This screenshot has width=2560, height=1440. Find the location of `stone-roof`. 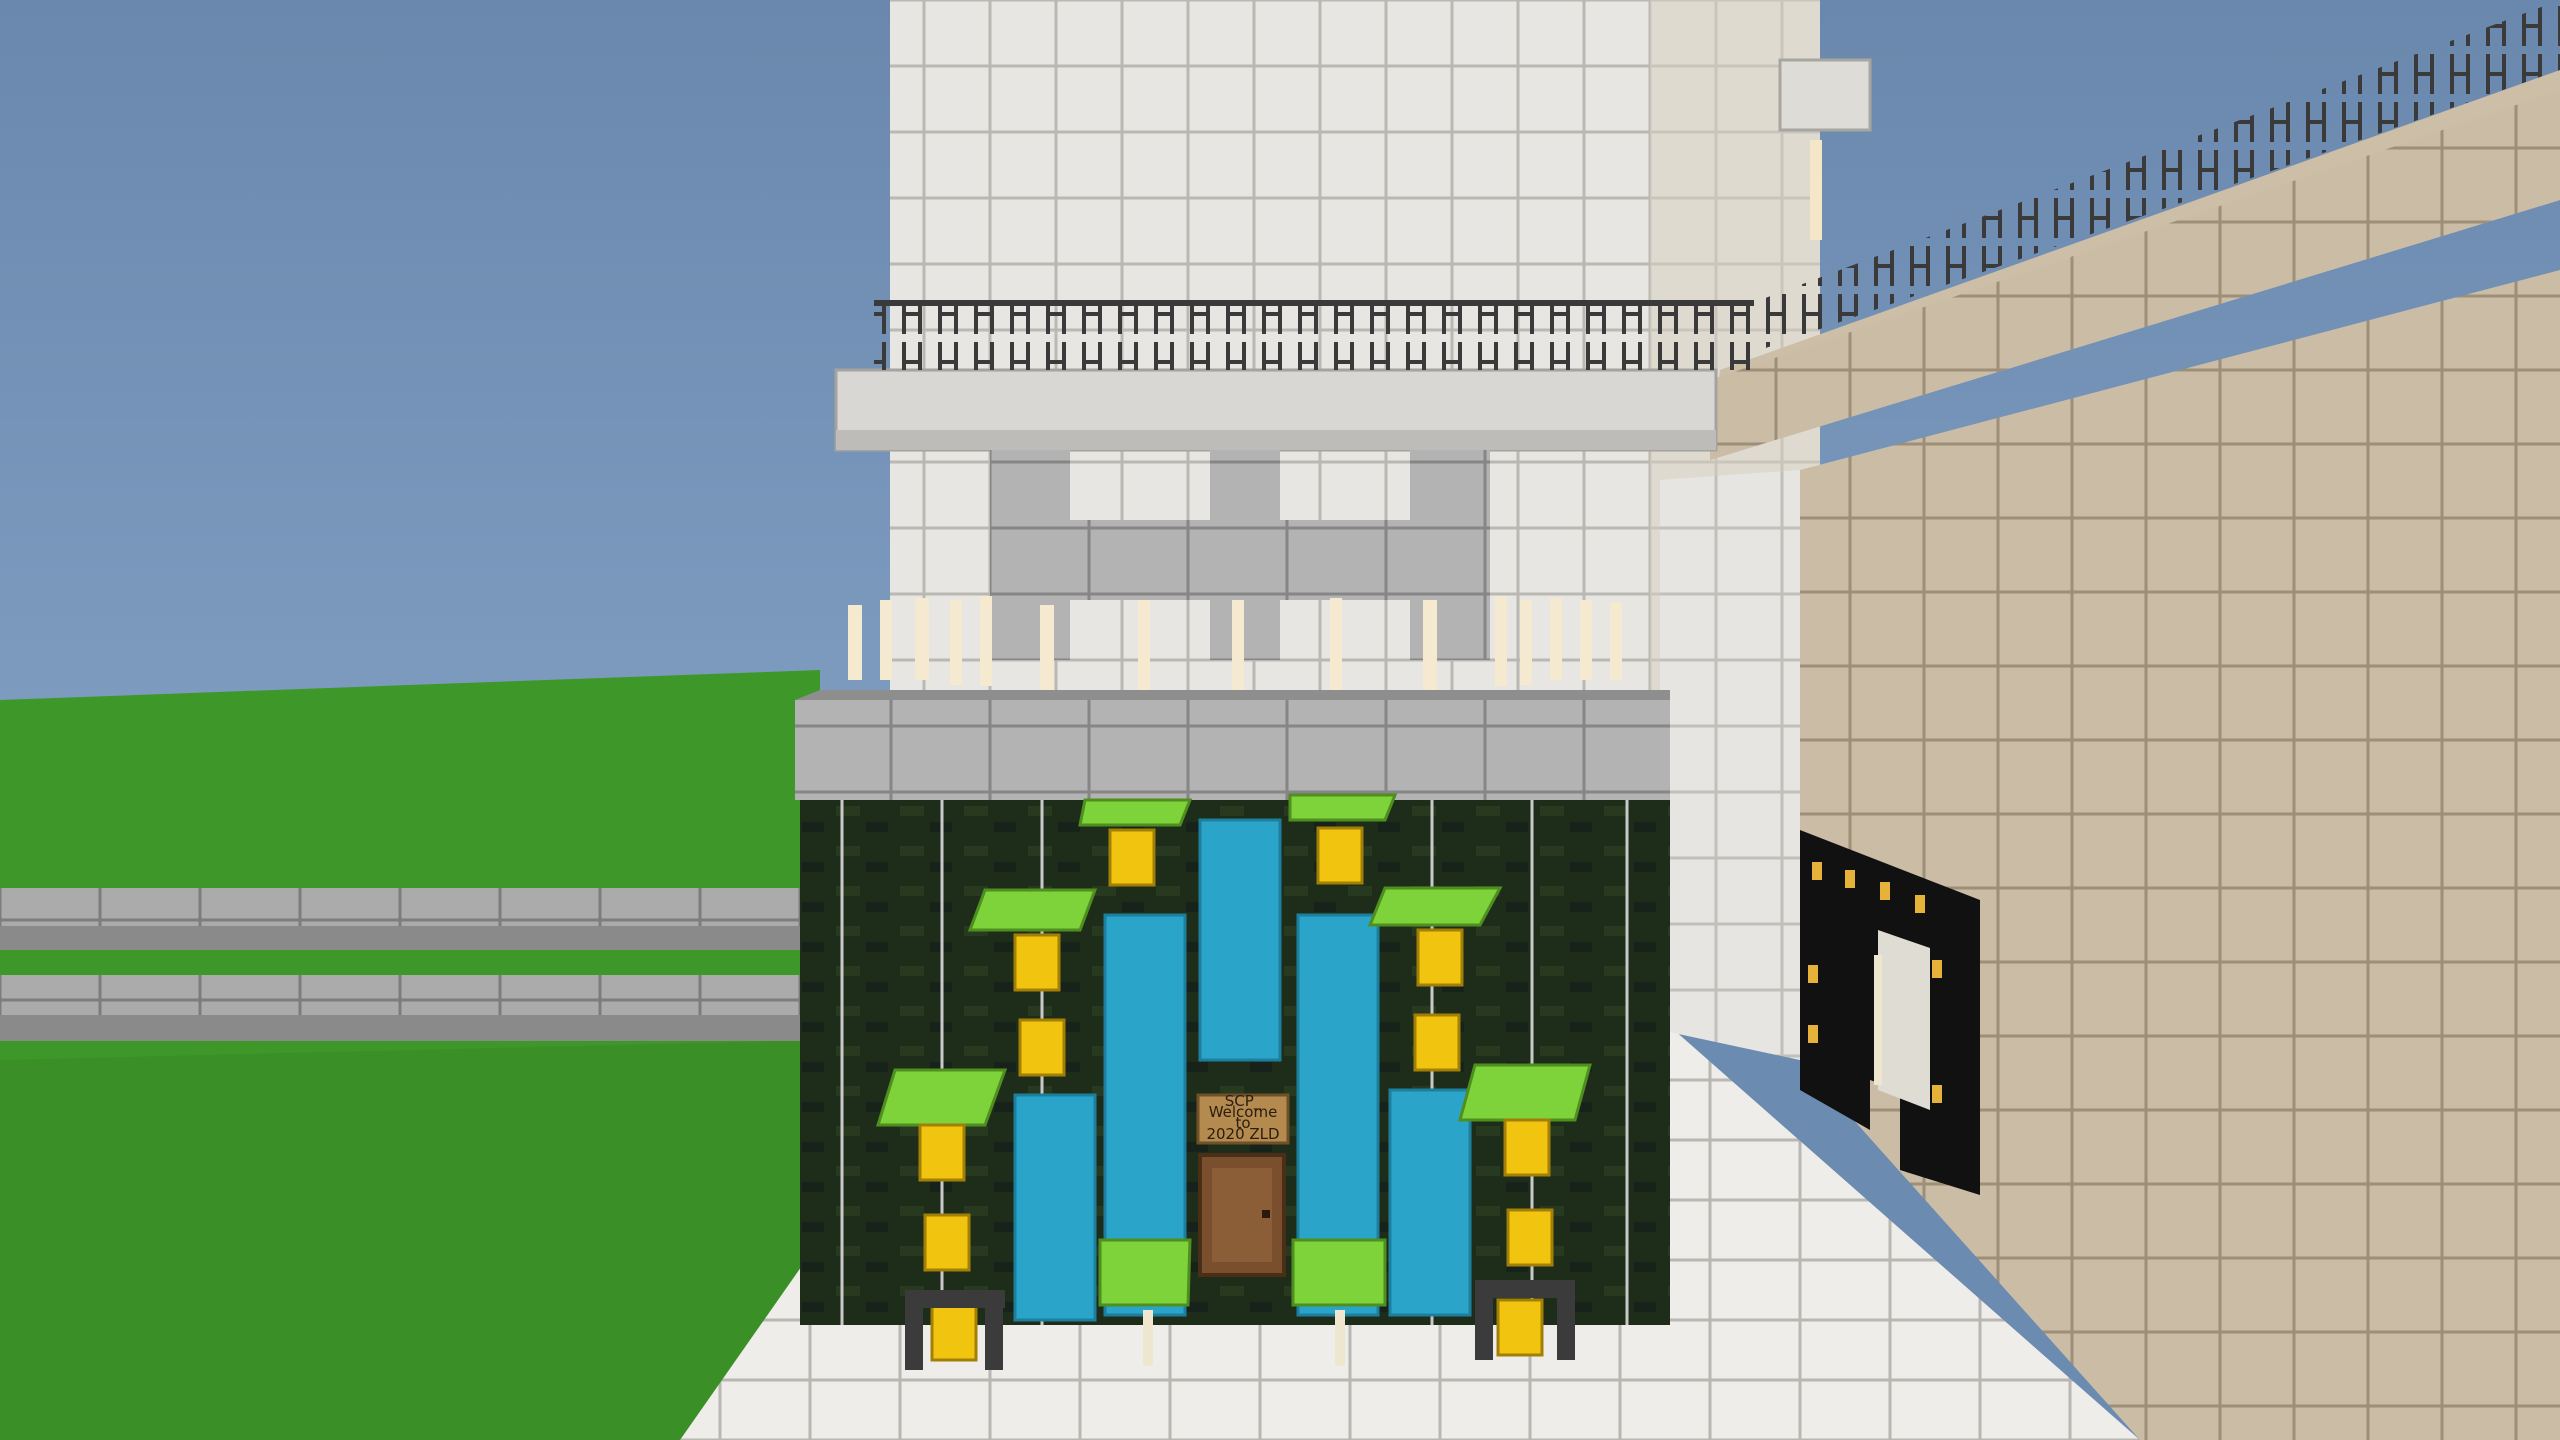

stone-roof is located at coordinates (1232, 750).